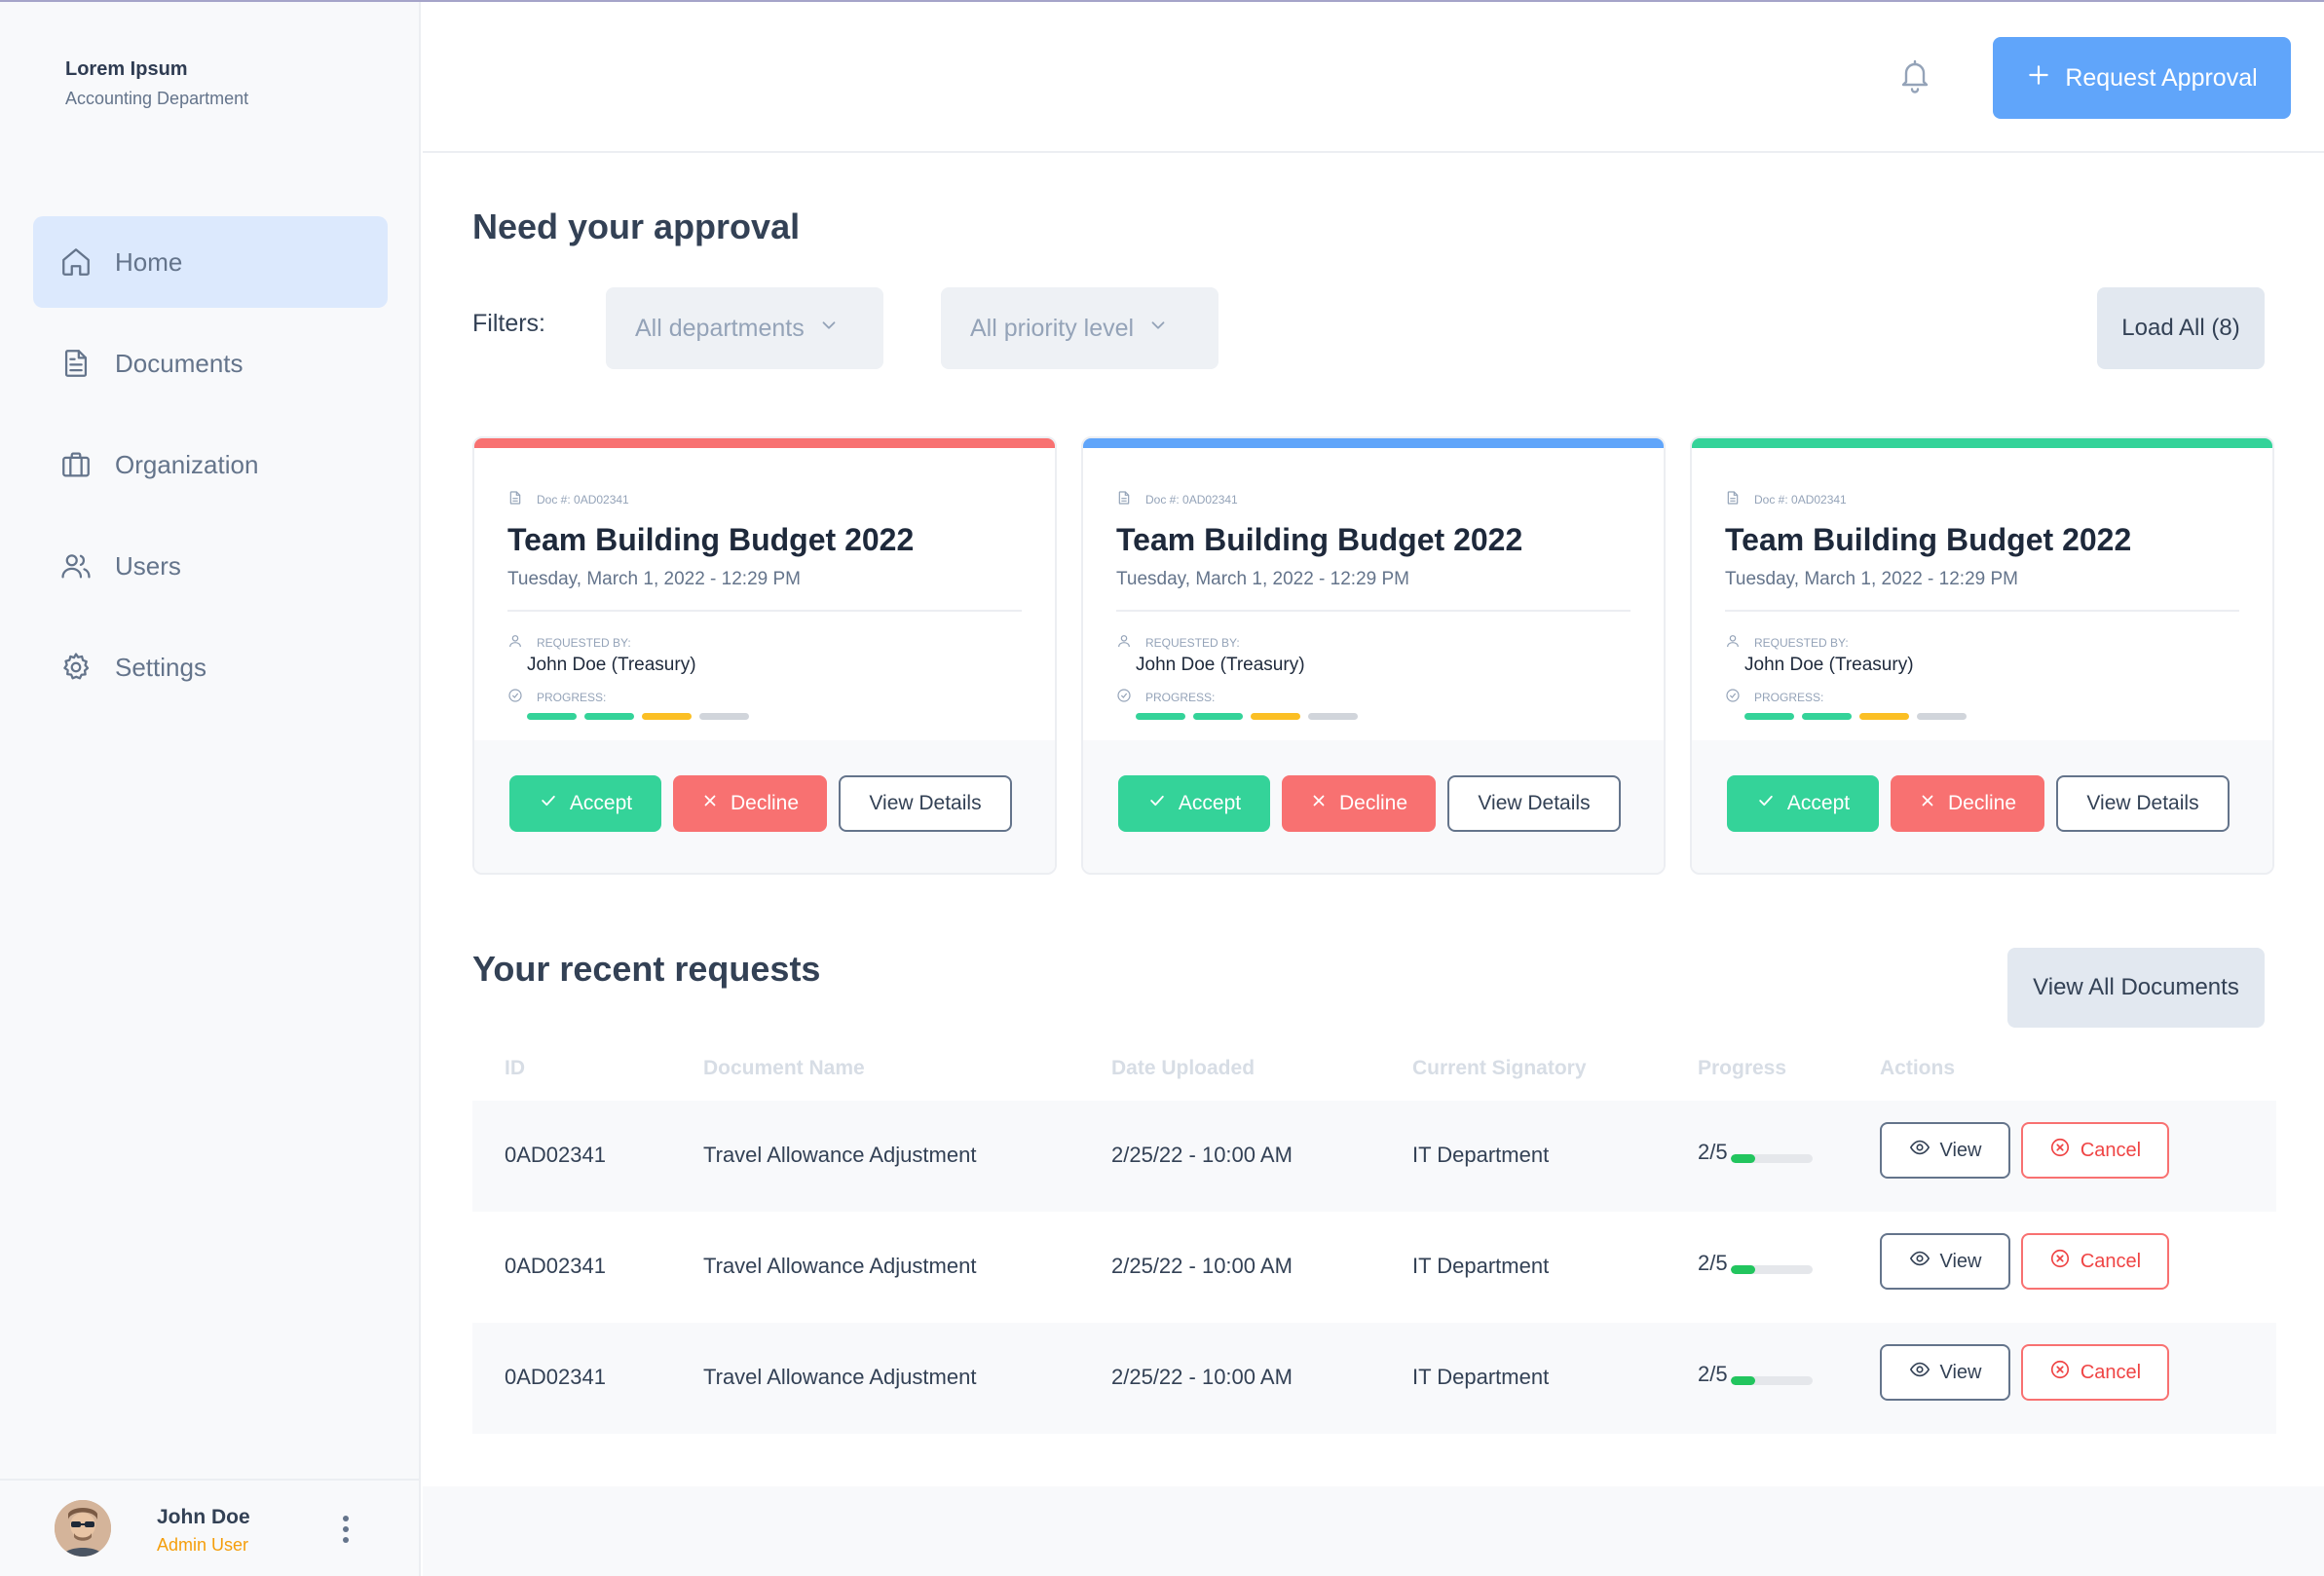 This screenshot has width=2324, height=1576. I want to click on eye-icon, so click(1919, 1150).